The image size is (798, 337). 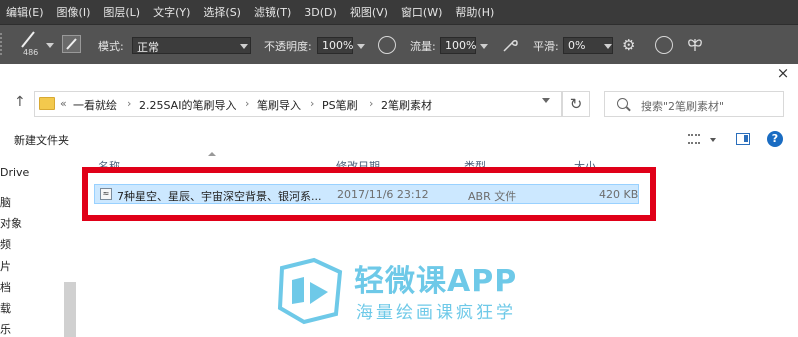 What do you see at coordinates (399, 140) in the screenshot?
I see `command-bar: 新建文件夹 ?` at bounding box center [399, 140].